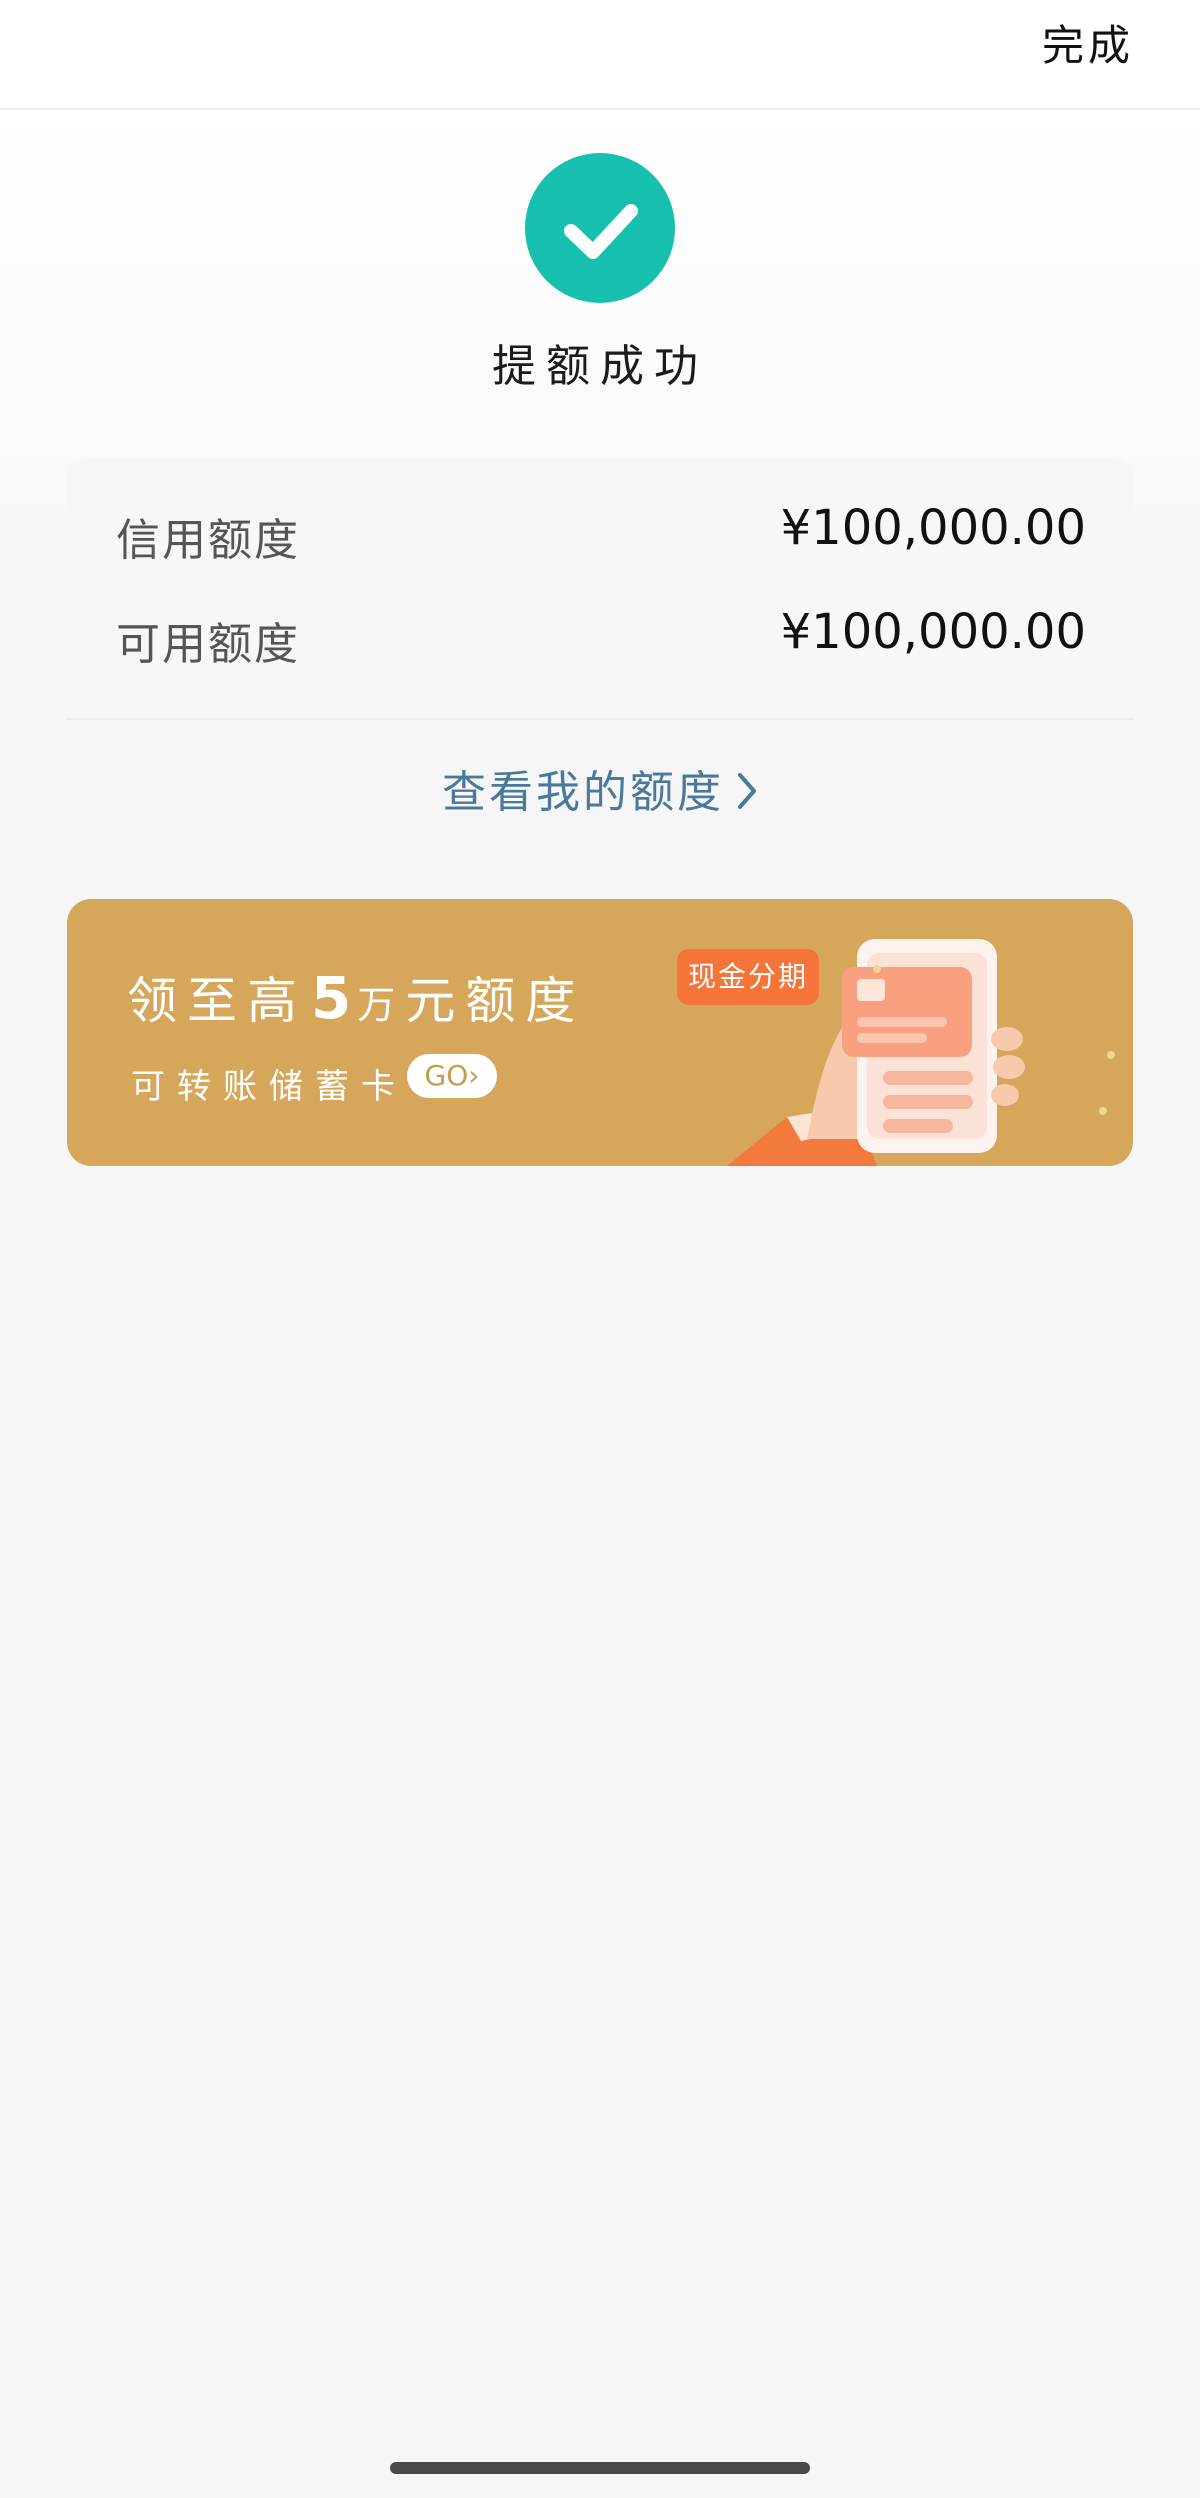 This screenshot has width=1200, height=2498. I want to click on phone-illustration, so click(921, 1052).